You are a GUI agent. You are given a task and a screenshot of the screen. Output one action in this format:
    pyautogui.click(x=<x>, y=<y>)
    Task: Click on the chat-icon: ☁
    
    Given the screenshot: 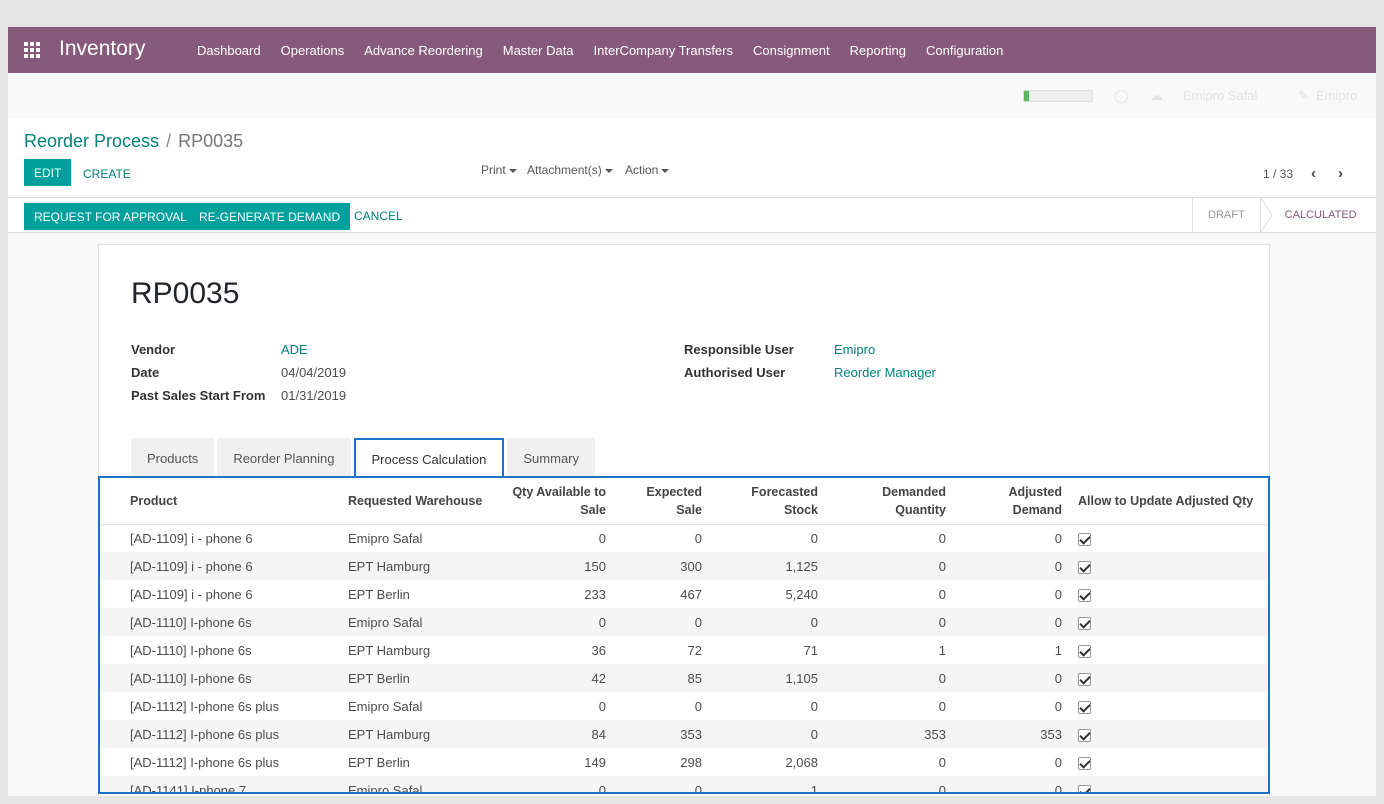 What is the action you would take?
    pyautogui.click(x=1156, y=96)
    